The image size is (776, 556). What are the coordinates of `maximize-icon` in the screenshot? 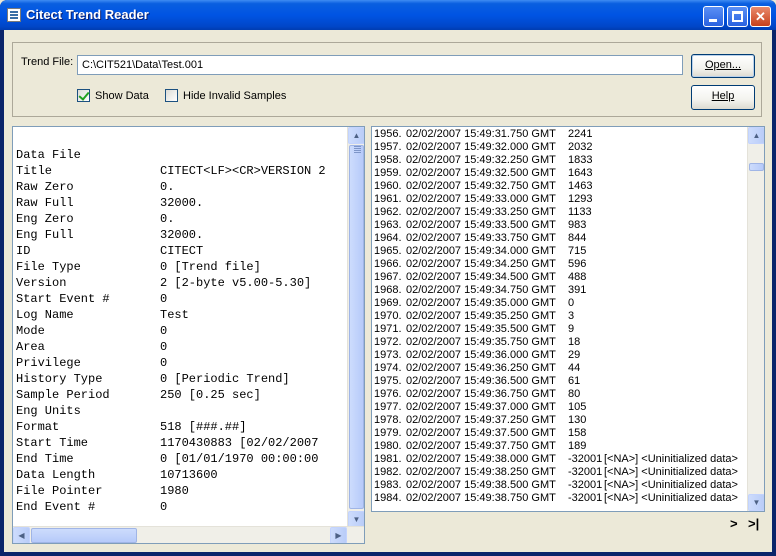 It's located at (737, 16).